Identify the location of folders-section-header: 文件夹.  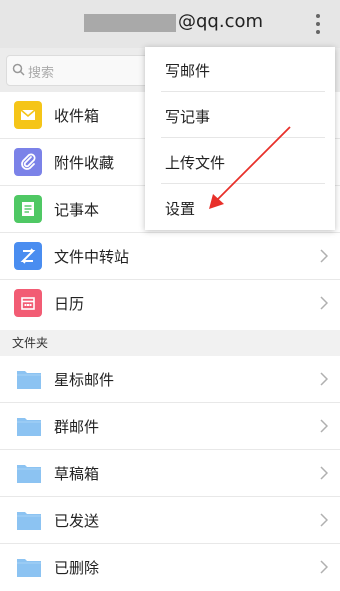
(170, 343).